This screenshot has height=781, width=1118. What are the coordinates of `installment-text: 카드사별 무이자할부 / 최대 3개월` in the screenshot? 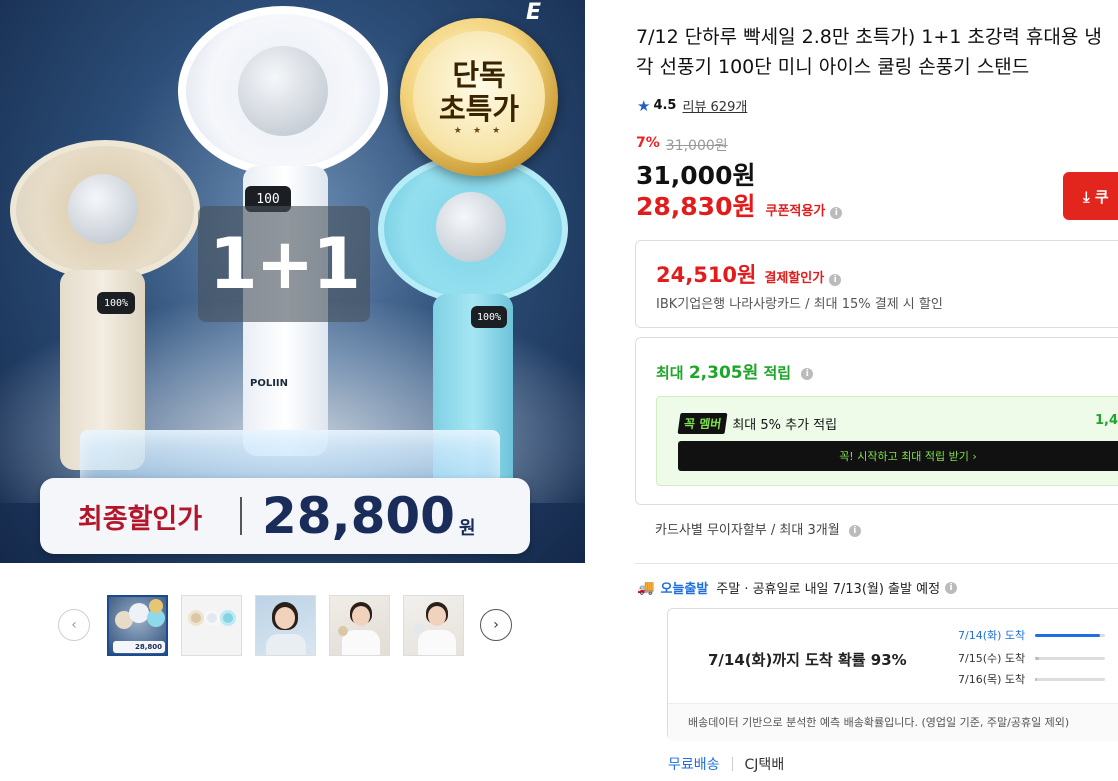 It's located at (747, 530).